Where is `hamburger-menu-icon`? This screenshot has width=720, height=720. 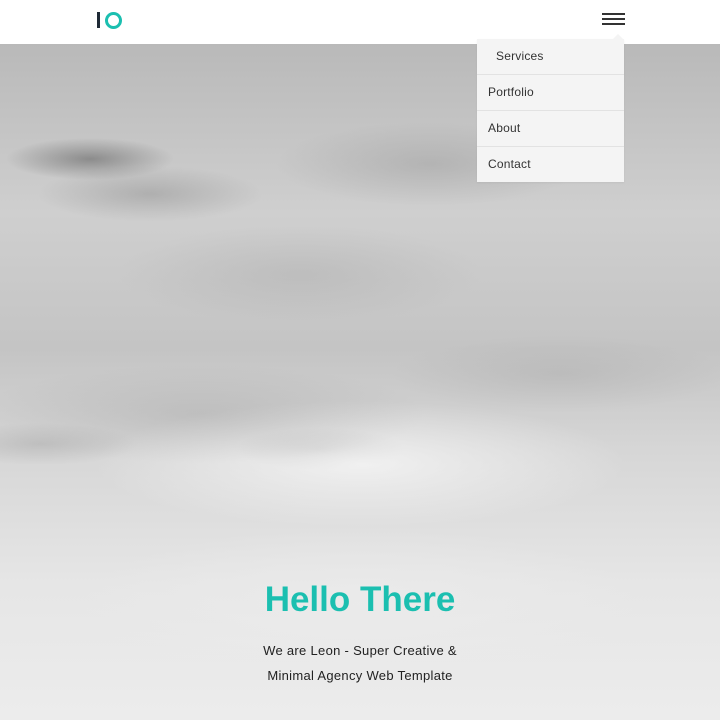 hamburger-menu-icon is located at coordinates (613, 19).